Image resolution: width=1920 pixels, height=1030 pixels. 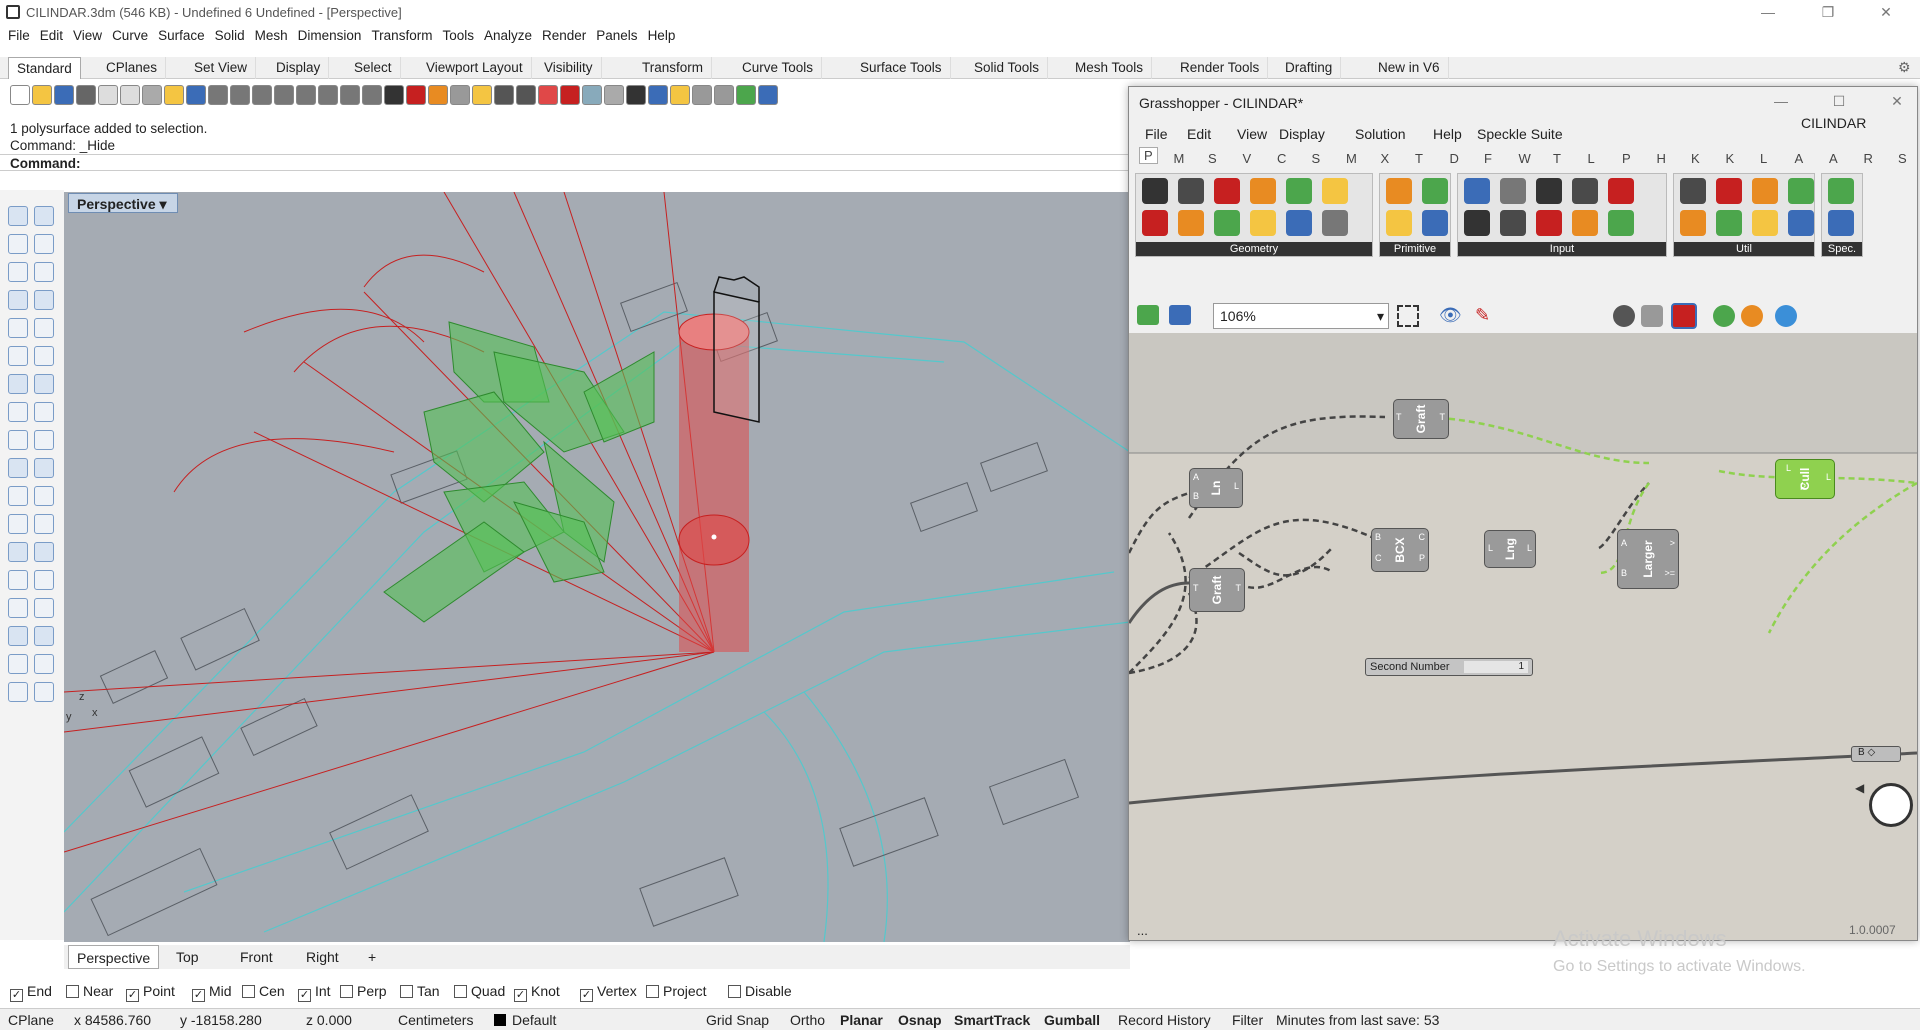 What do you see at coordinates (861, 1020) in the screenshot?
I see `planar-toggle: Planar` at bounding box center [861, 1020].